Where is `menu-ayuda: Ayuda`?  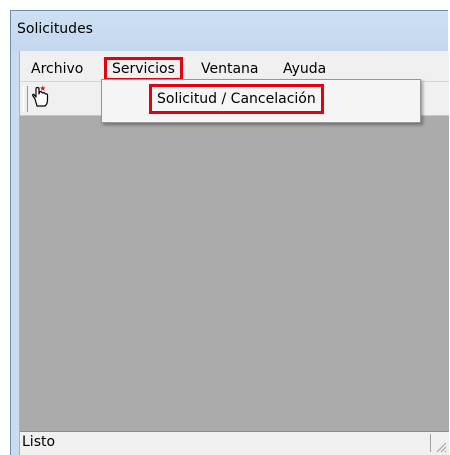
menu-ayuda: Ayuda is located at coordinates (304, 69).